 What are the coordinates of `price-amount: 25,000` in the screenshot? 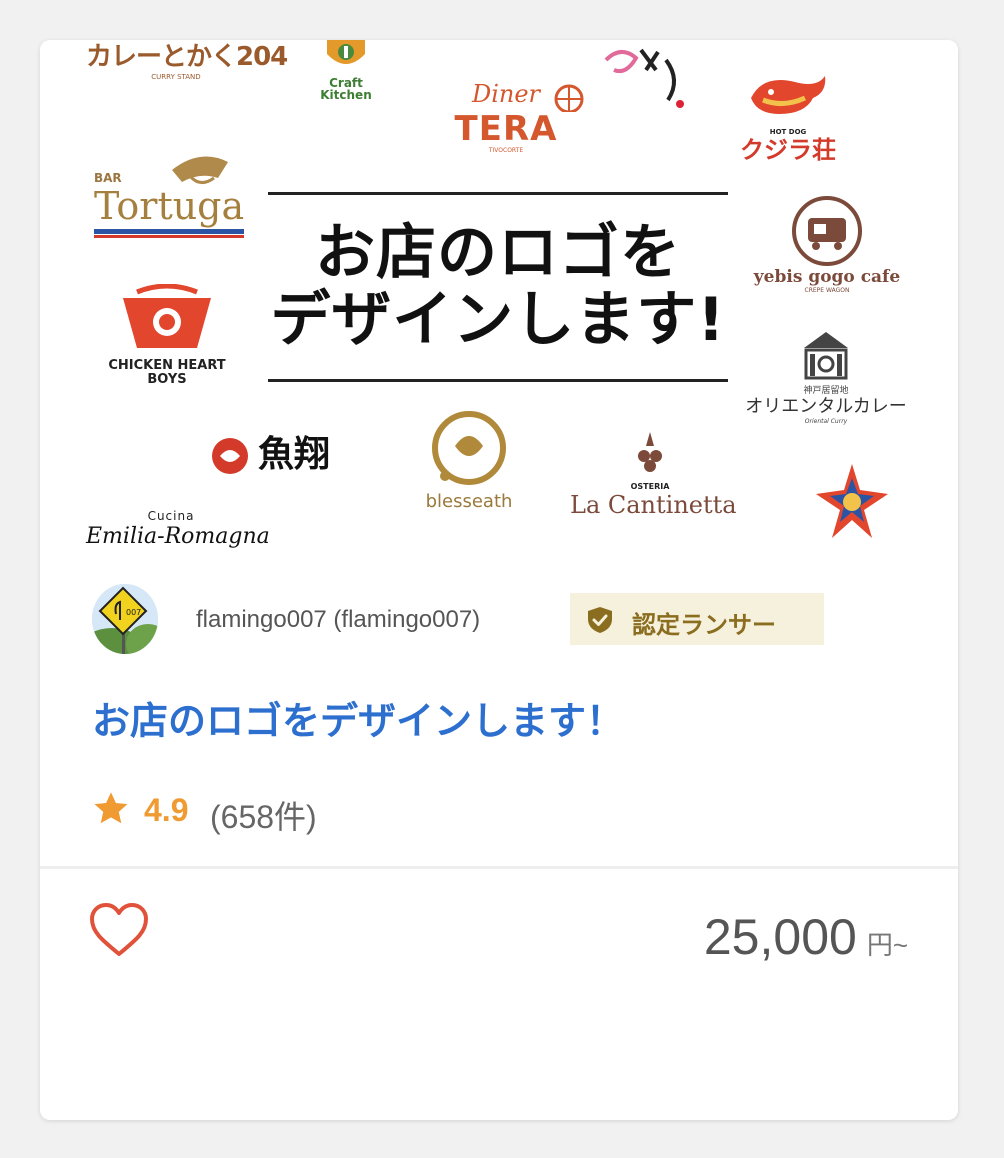 It's located at (780, 937).